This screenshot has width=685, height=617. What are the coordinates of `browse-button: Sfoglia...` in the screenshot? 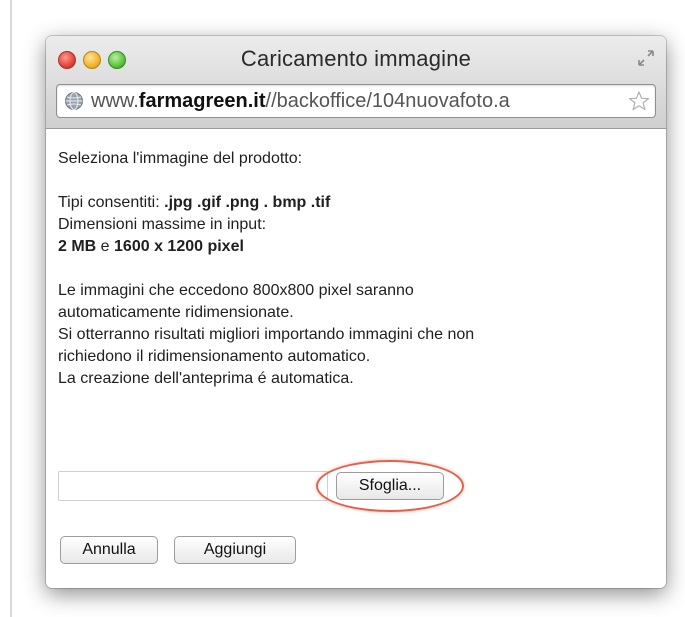 It's located at (390, 486).